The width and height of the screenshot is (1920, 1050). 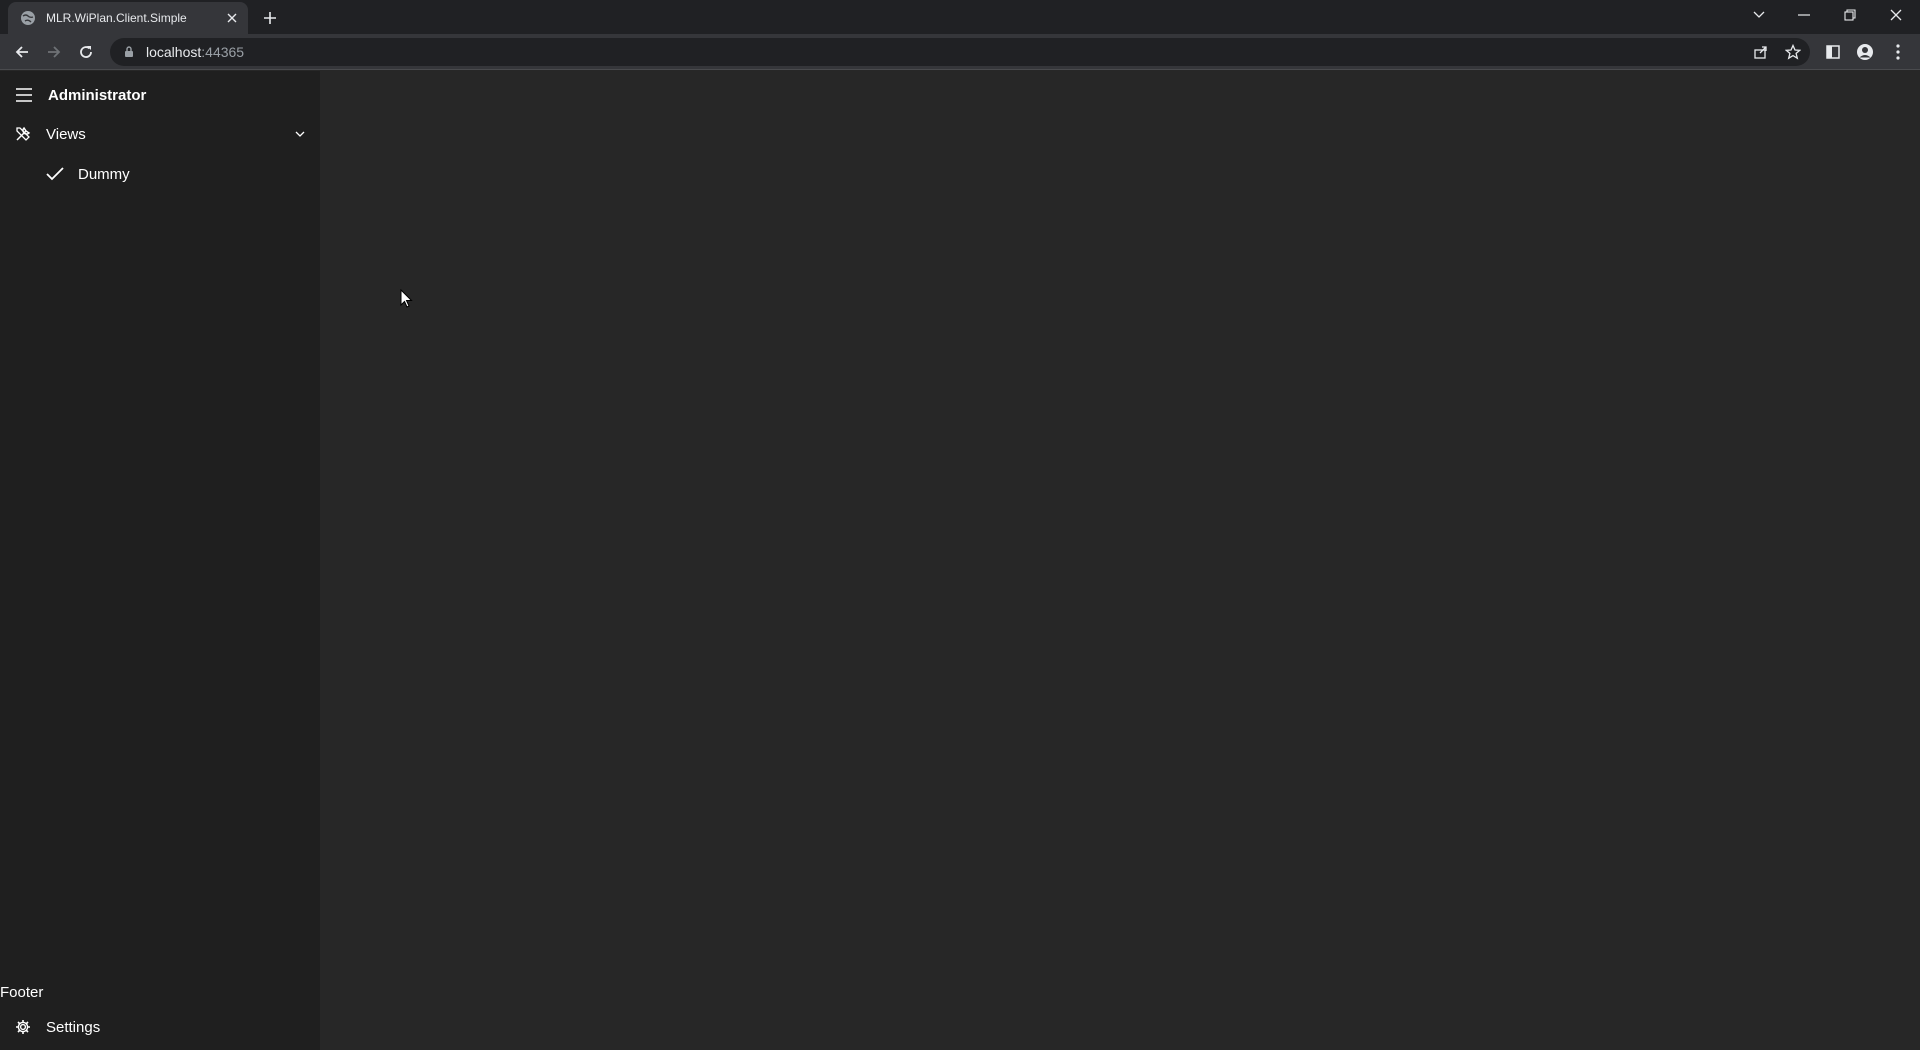 What do you see at coordinates (160, 174) in the screenshot?
I see `nav-item-dummy: Dummy` at bounding box center [160, 174].